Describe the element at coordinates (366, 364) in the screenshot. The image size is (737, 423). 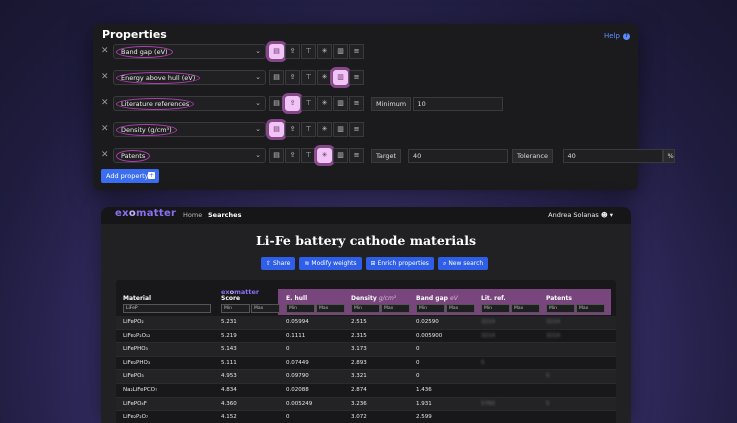
I see `table-row: LiFe₂PHO₃ 5.111 0.07449 2.893 0 5` at that location.